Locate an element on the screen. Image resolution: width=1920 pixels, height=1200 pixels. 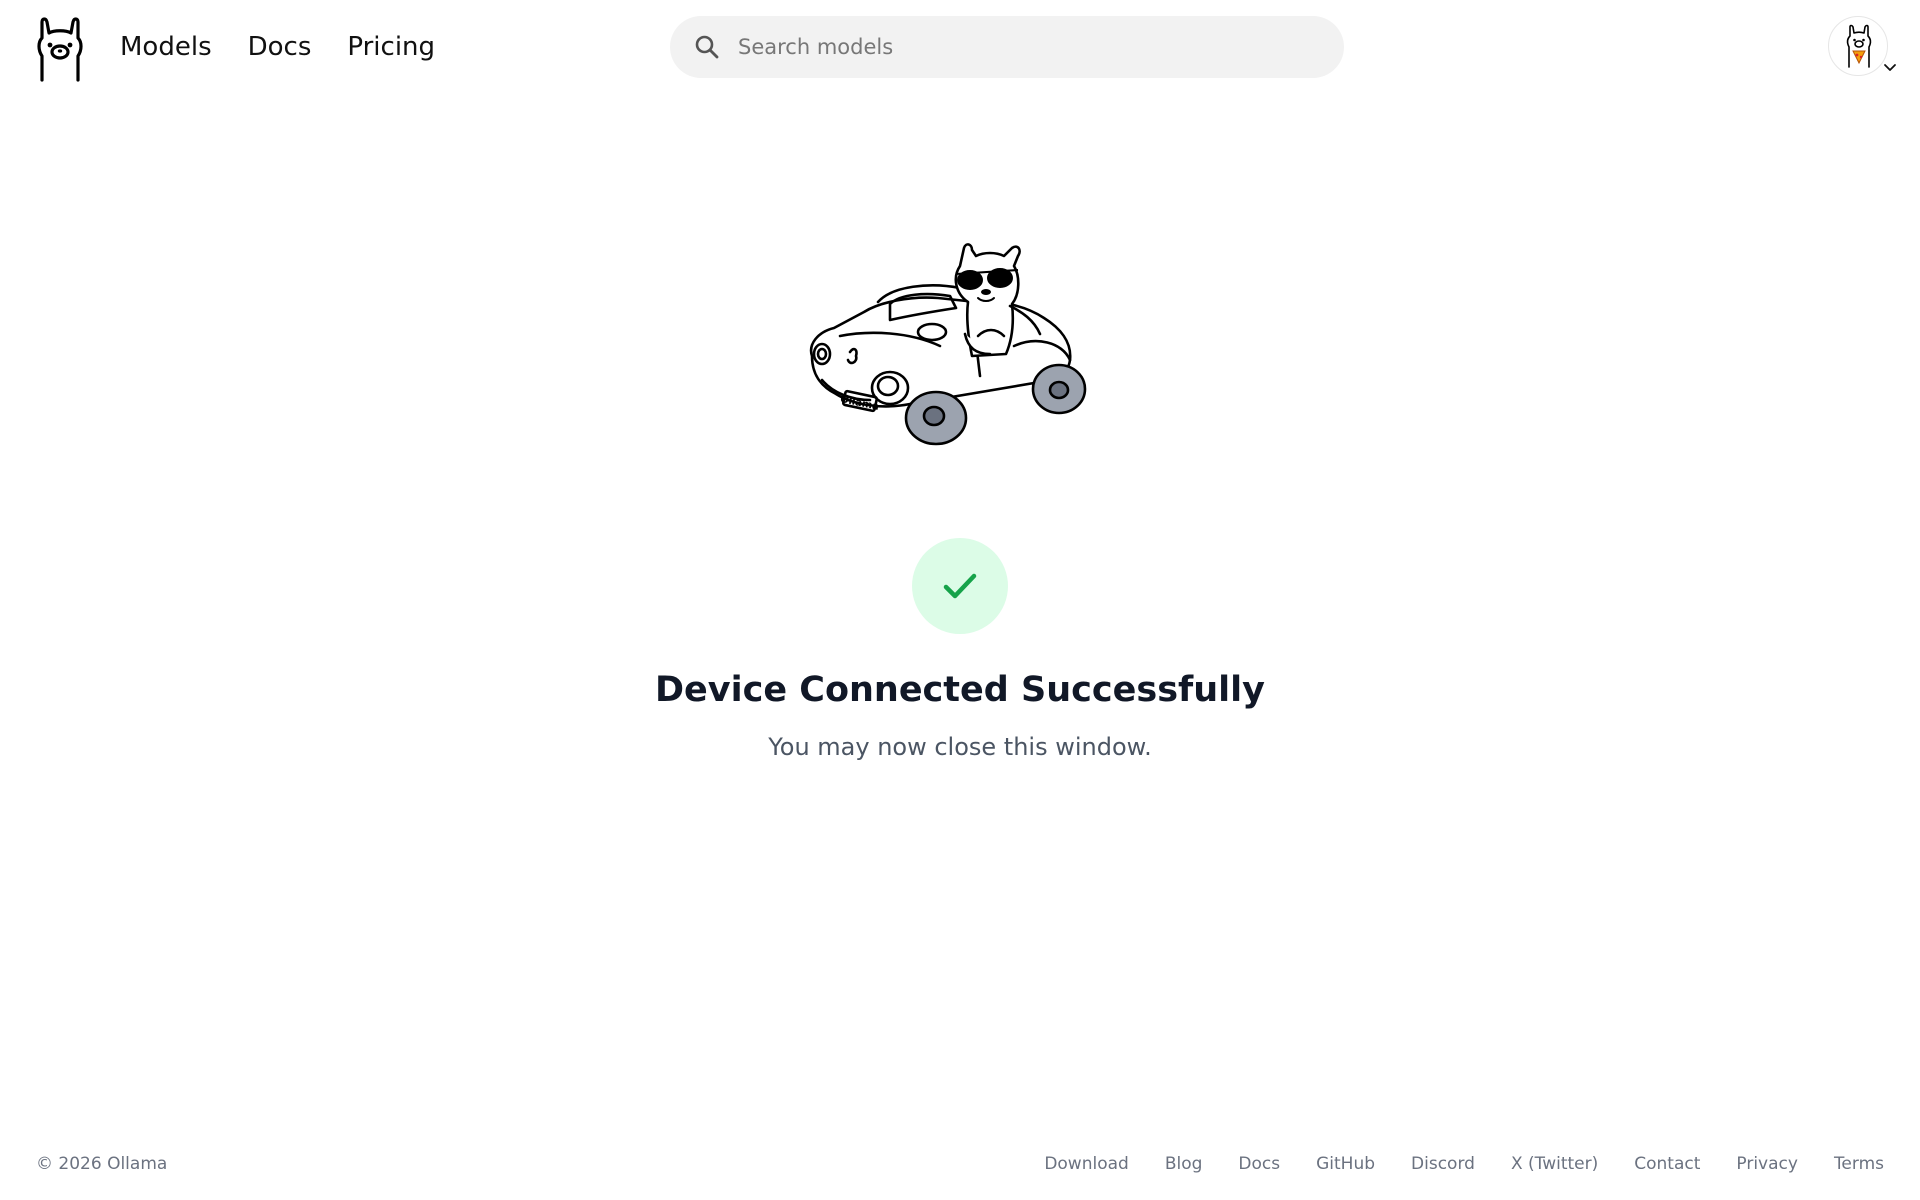
ollama-logo is located at coordinates (60, 49).